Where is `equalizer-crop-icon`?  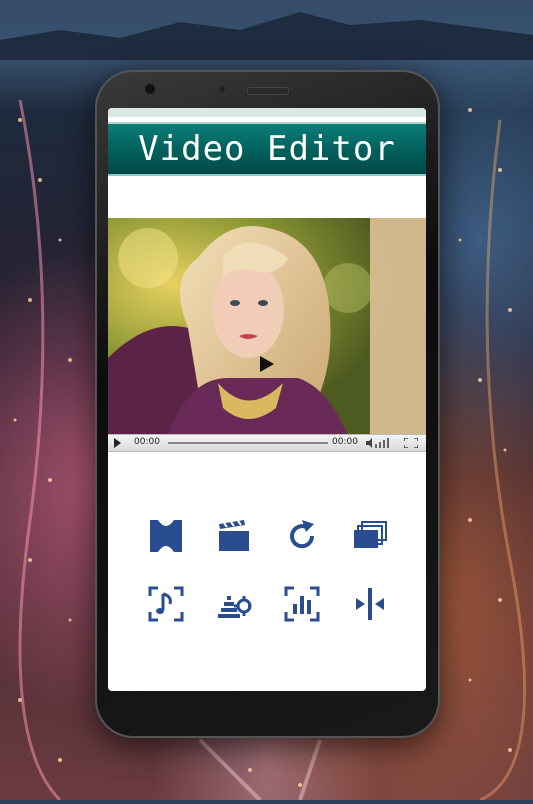 equalizer-crop-icon is located at coordinates (302, 604).